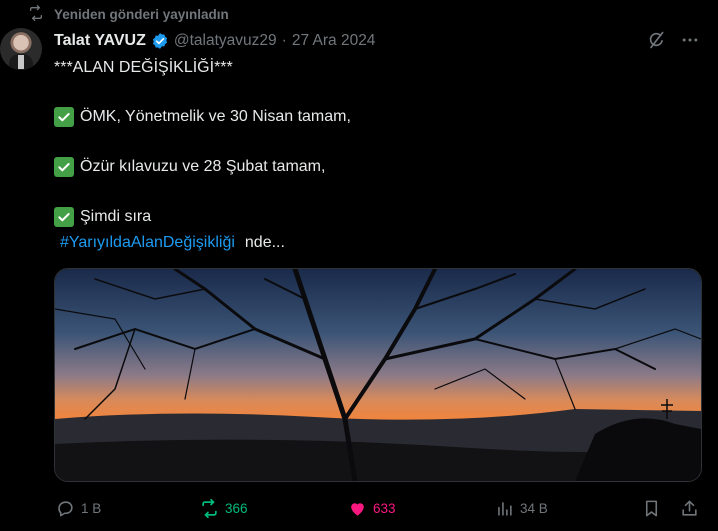  Describe the element at coordinates (91, 508) in the screenshot. I see `reply-count: 1 B` at that location.